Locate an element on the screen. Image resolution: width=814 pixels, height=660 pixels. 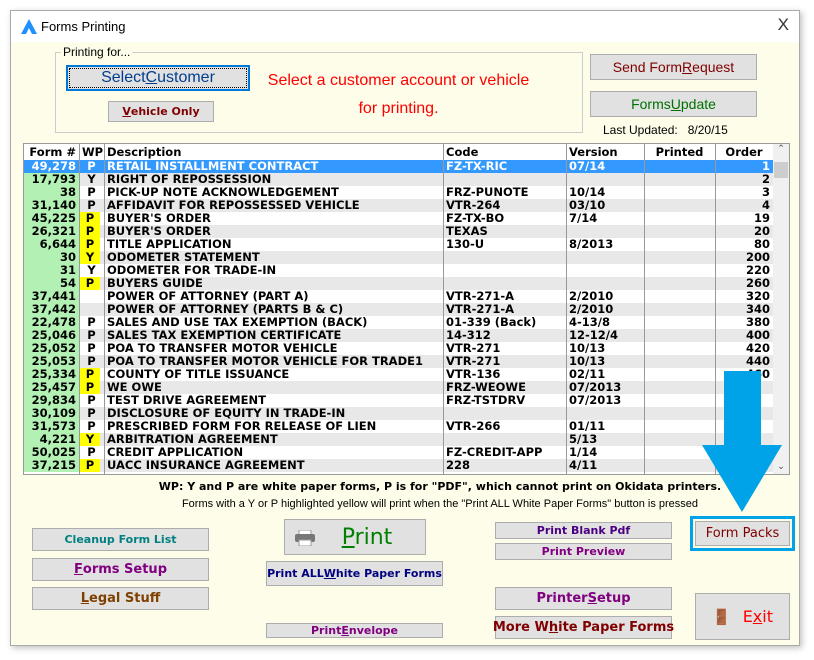
table-row: 30,109 P DISCLOSURE OF EQUITY IN TRADE-IN is located at coordinates (398, 413).